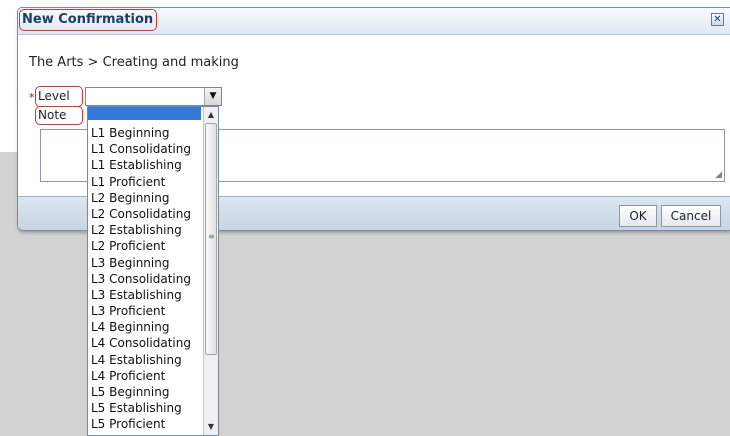  Describe the element at coordinates (147, 198) in the screenshot. I see `dropdown-option: L2 Beginning` at that location.